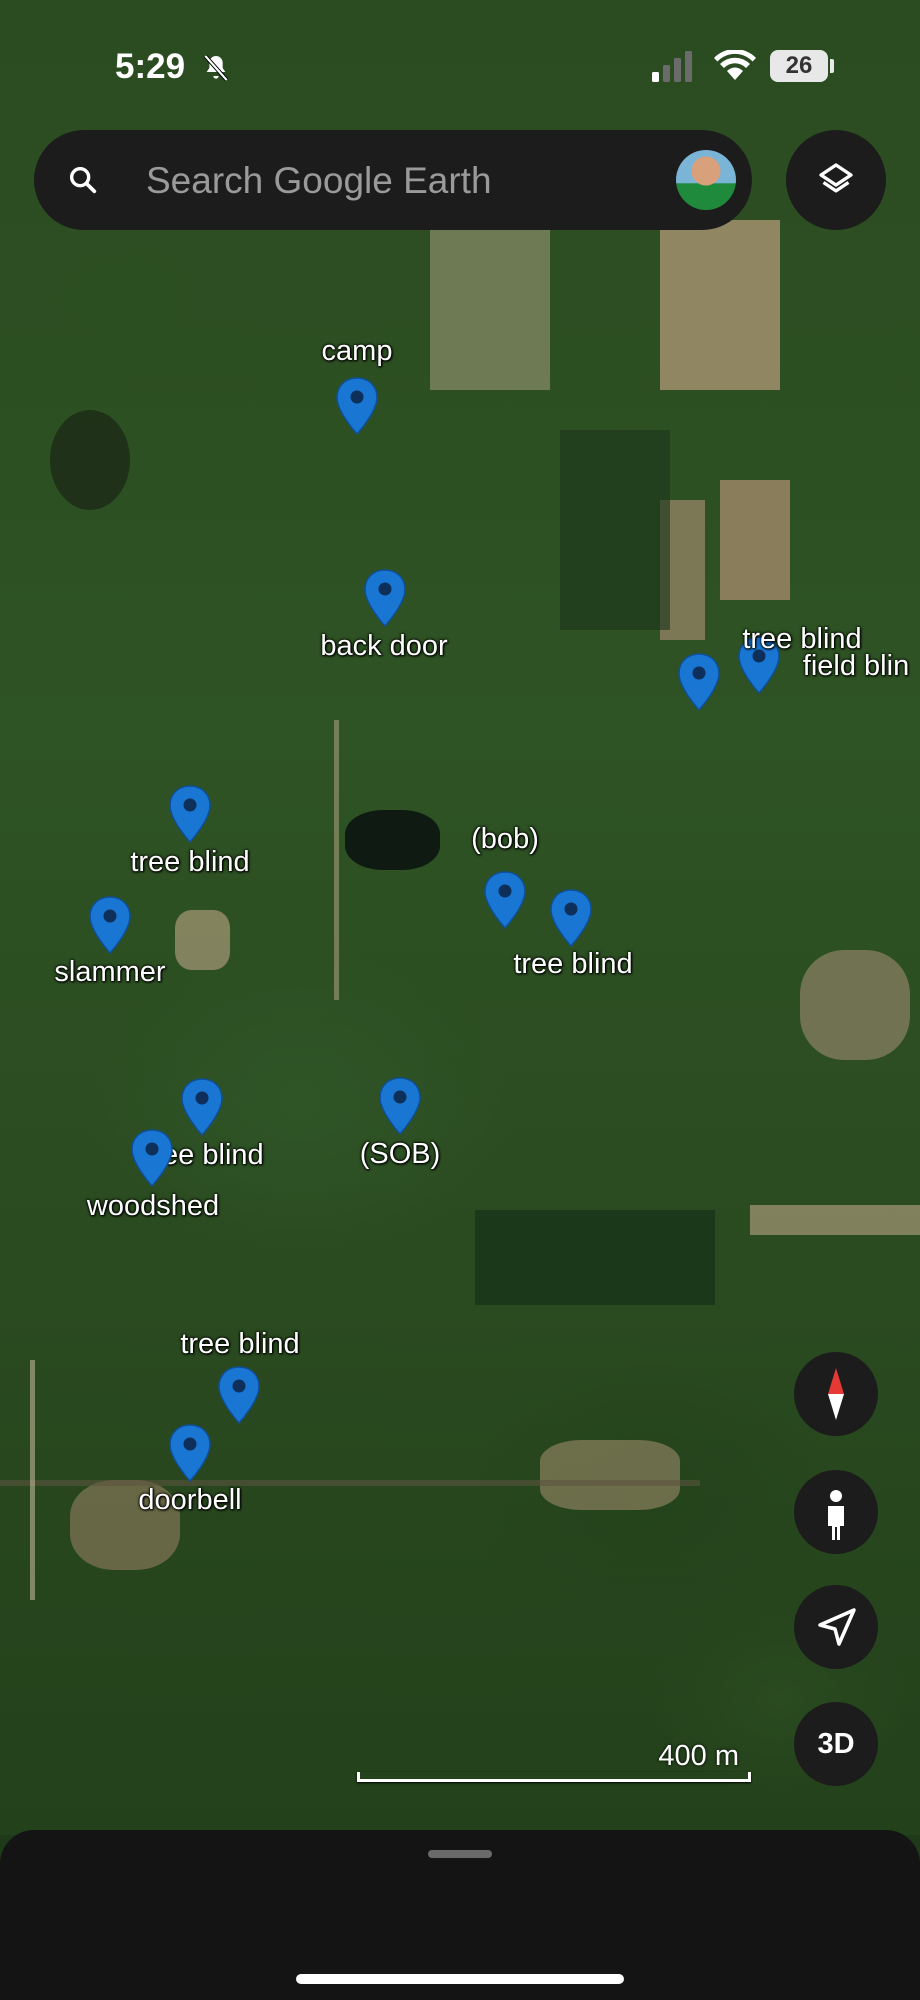  What do you see at coordinates (350, 1483) in the screenshot?
I see `road` at bounding box center [350, 1483].